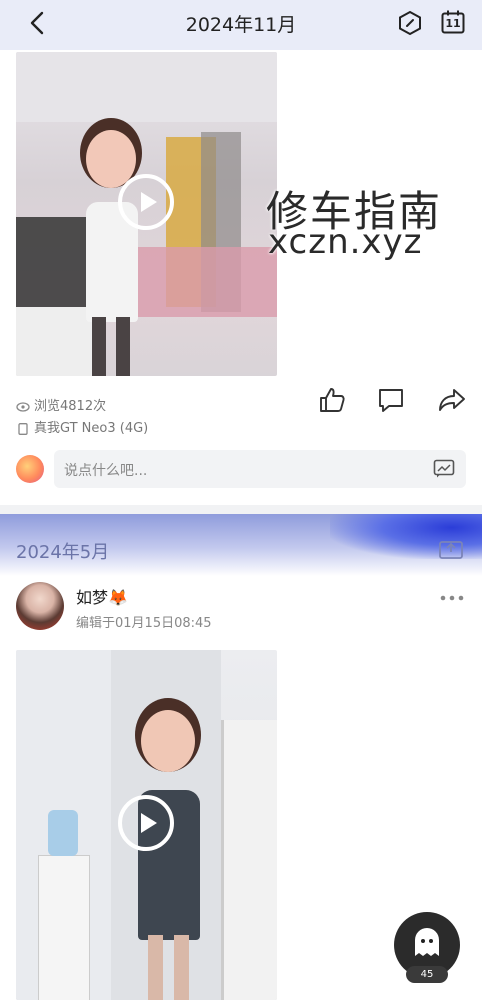 Image resolution: width=482 pixels, height=1000 pixels. What do you see at coordinates (30, 469) in the screenshot?
I see `user-avatar` at bounding box center [30, 469].